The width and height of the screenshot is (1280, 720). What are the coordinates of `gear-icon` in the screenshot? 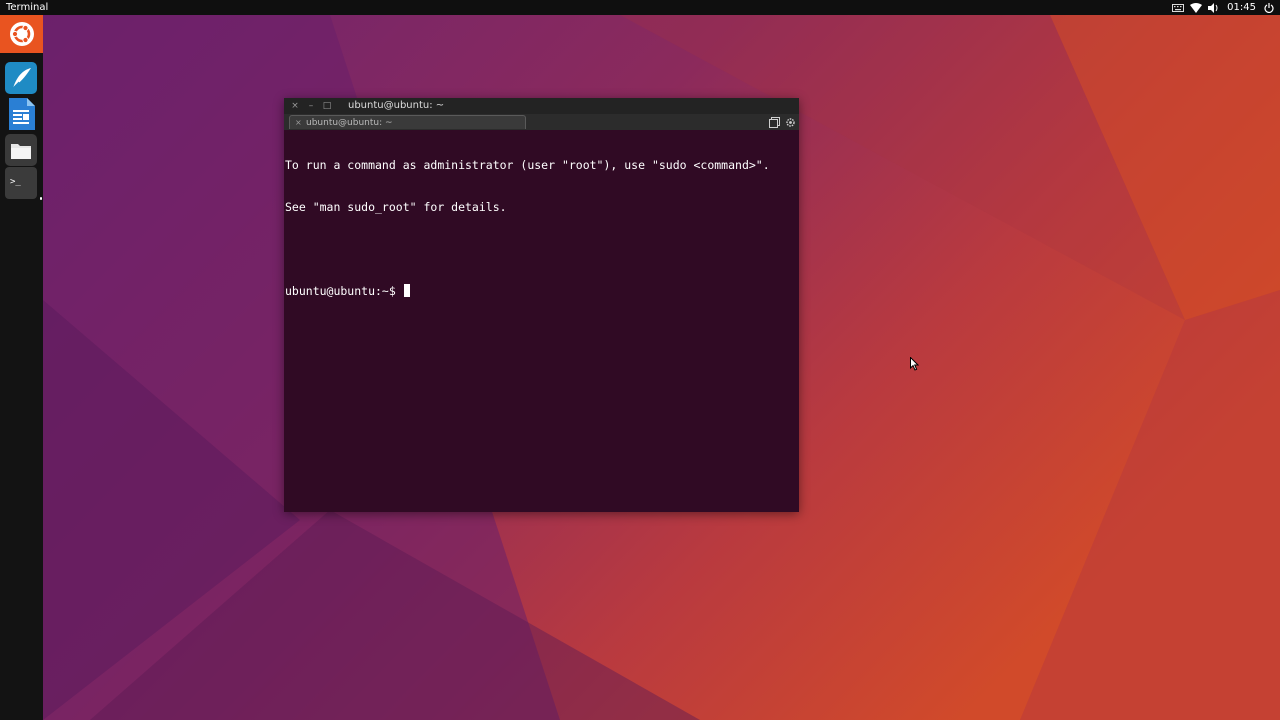 It's located at (790, 122).